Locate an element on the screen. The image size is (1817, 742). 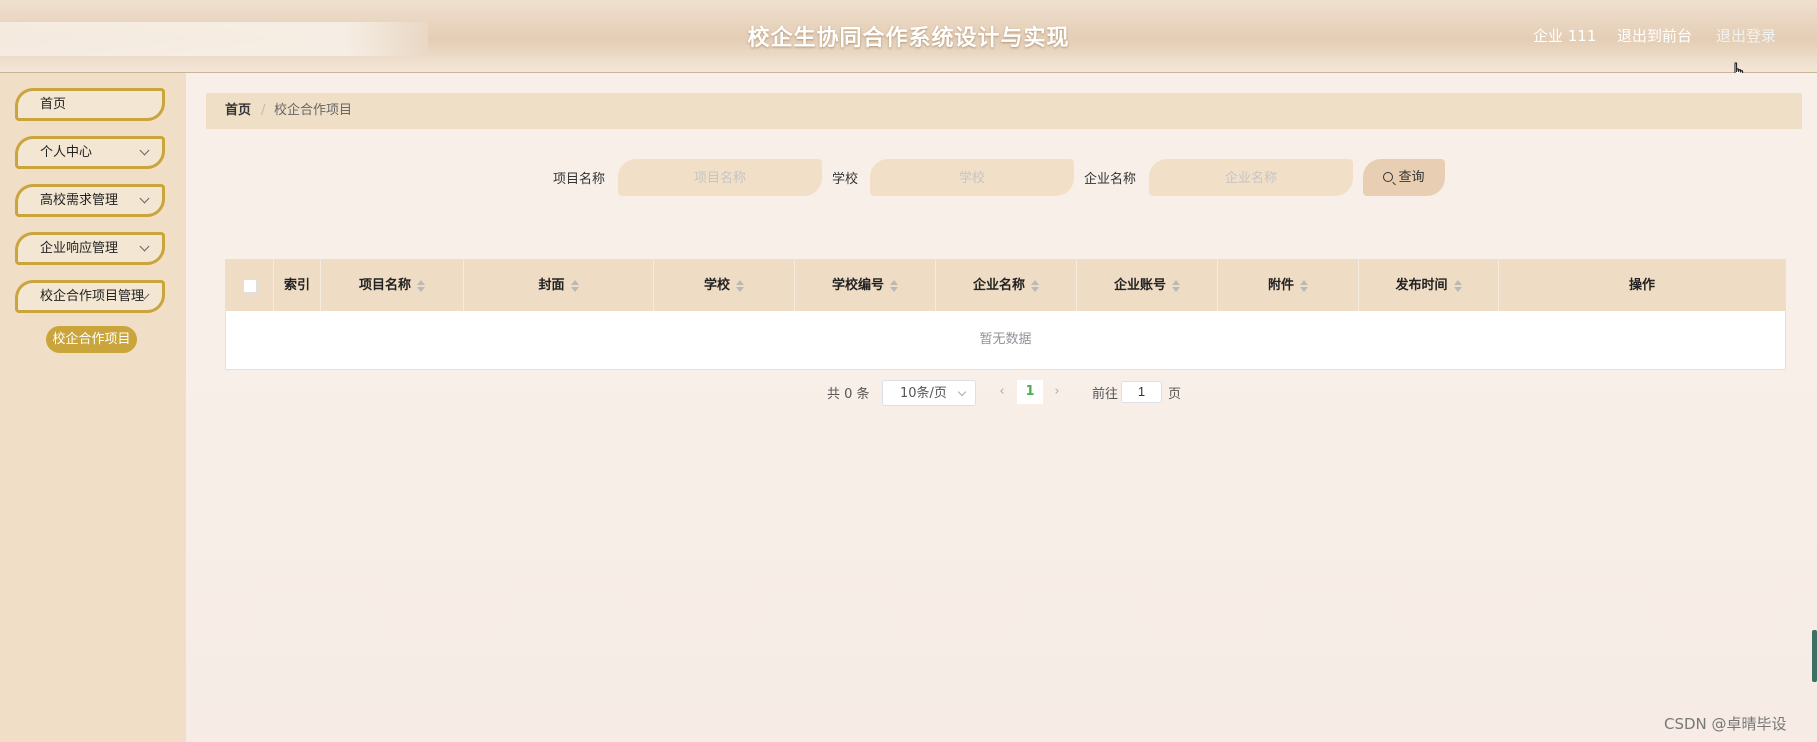
sidebar is located at coordinates (93, 407).